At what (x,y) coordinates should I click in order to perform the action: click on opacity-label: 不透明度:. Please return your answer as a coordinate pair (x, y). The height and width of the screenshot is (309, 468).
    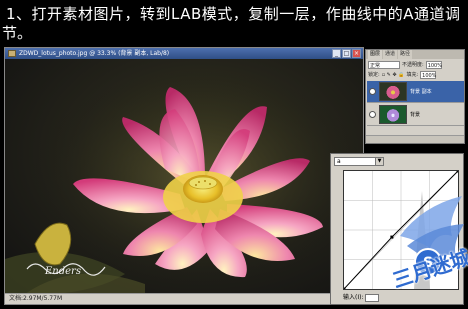
    Looking at the image, I should click on (413, 65).